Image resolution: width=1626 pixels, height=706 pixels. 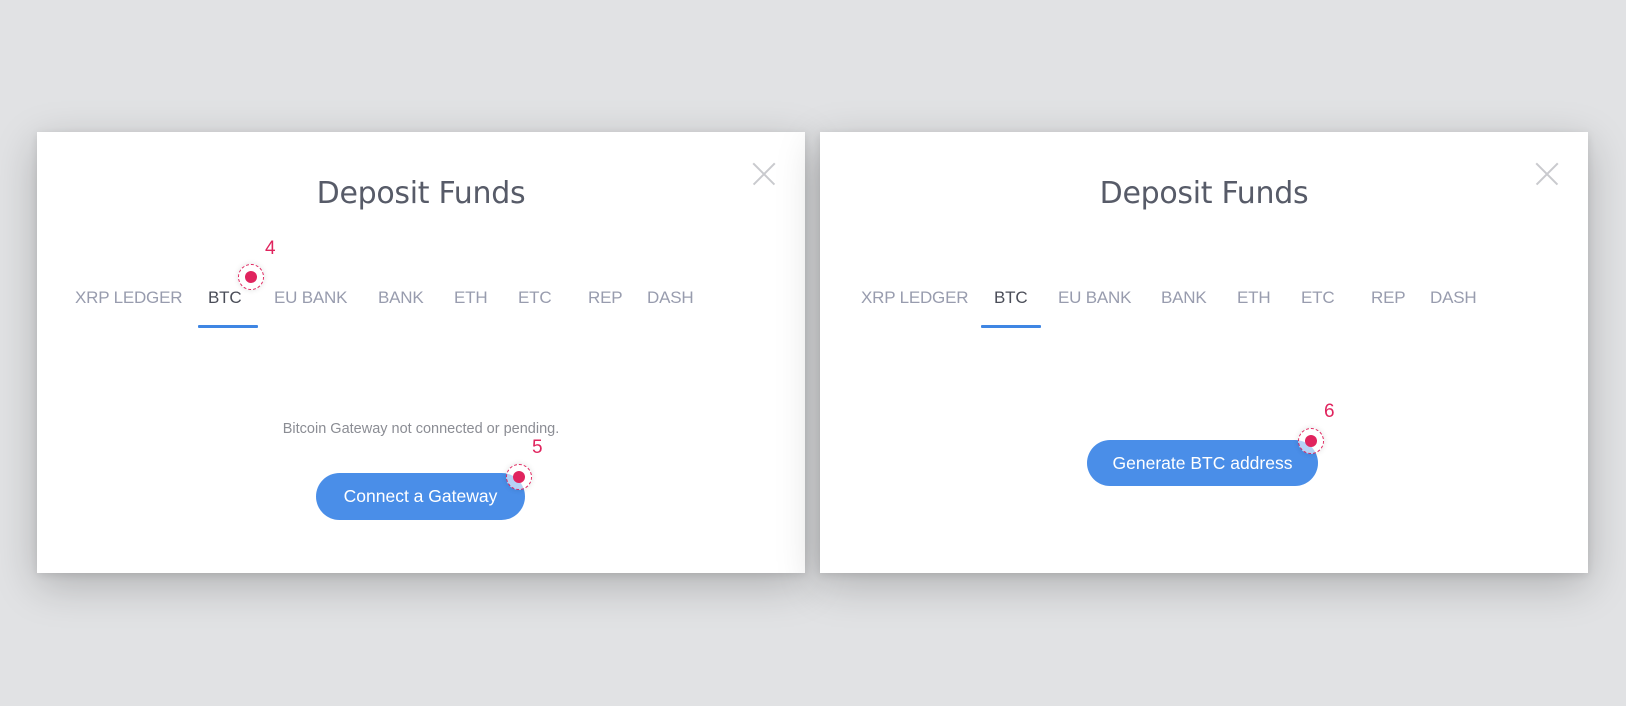 What do you see at coordinates (270, 248) in the screenshot?
I see `annotation-number-4: 4` at bounding box center [270, 248].